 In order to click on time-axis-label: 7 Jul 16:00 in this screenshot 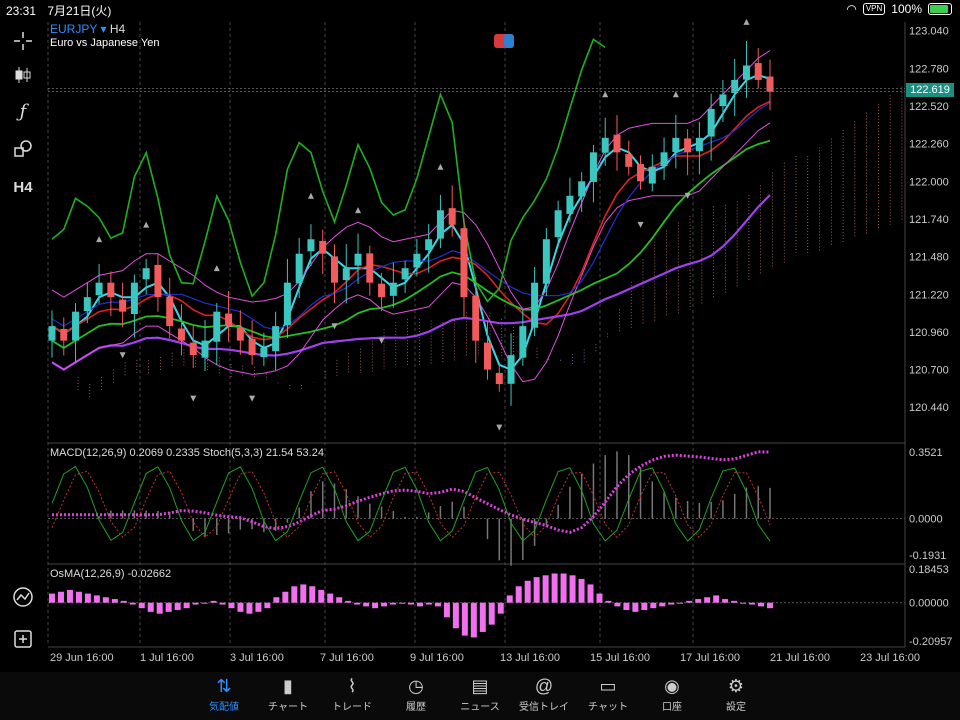, I will do `click(347, 658)`.